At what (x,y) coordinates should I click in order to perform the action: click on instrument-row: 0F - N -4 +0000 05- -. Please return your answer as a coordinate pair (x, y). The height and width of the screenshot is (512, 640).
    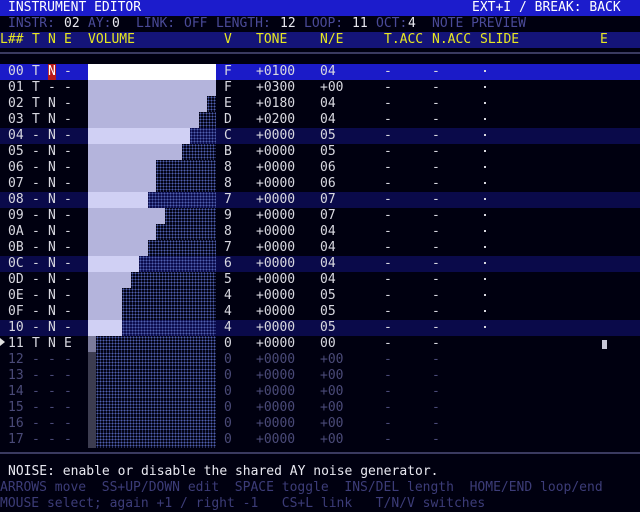
    Looking at the image, I should click on (320, 312).